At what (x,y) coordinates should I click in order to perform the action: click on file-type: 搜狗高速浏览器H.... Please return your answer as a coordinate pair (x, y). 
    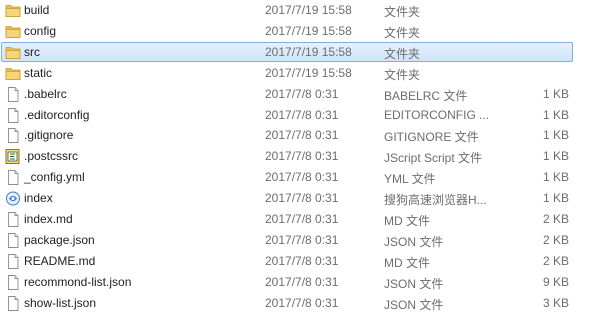
    Looking at the image, I should click on (435, 200).